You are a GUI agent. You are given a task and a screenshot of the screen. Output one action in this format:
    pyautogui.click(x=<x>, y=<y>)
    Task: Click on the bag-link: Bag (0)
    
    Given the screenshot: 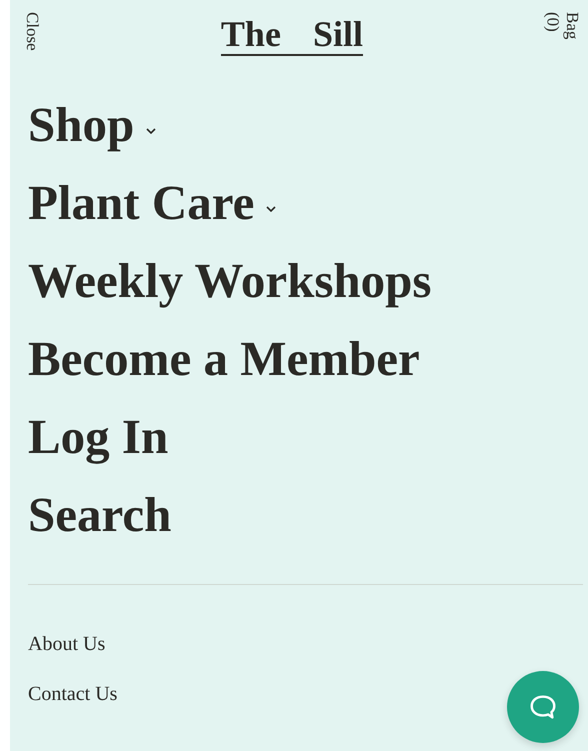 What is the action you would take?
    pyautogui.click(x=562, y=26)
    